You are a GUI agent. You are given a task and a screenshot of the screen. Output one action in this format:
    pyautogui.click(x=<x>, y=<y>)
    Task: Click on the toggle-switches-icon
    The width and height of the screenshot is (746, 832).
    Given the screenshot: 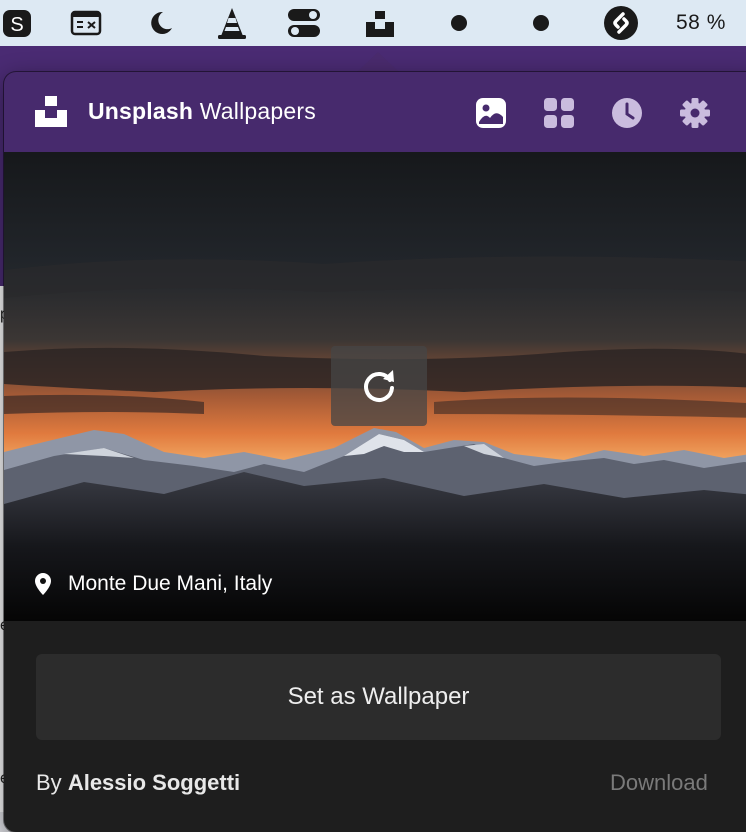 What is the action you would take?
    pyautogui.click(x=304, y=23)
    